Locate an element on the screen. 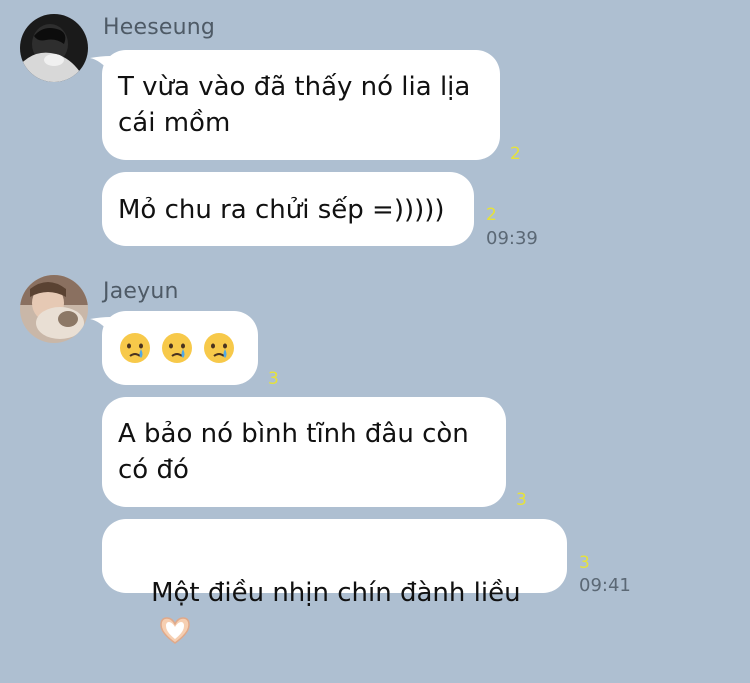  message-bubble: Mỏ chu ra chửi sếp =))))) is located at coordinates (288, 209).